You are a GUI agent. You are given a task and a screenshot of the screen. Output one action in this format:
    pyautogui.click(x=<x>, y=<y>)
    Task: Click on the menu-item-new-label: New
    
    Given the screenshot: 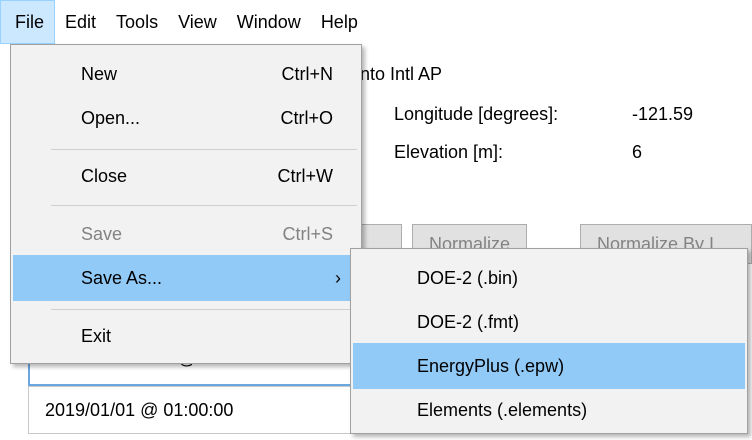 What is the action you would take?
    pyautogui.click(x=99, y=73)
    